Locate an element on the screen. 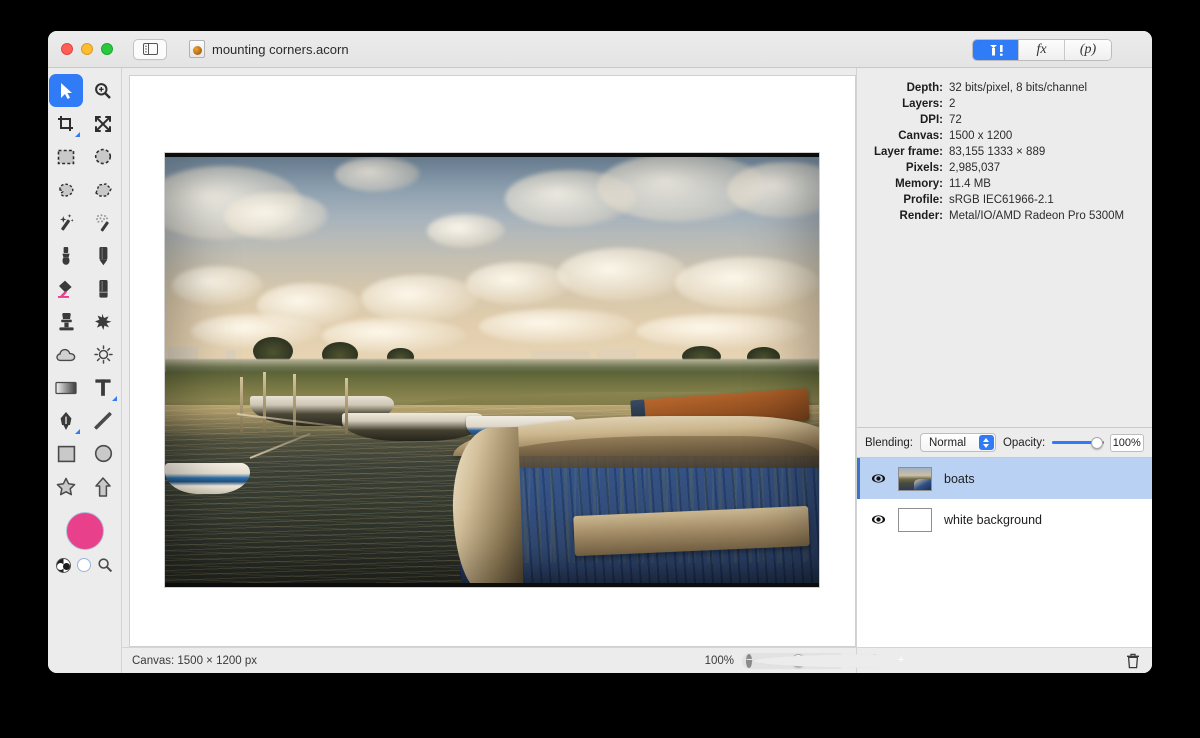 The height and width of the screenshot is (738, 1200). tool-zoom-tool is located at coordinates (103, 90).